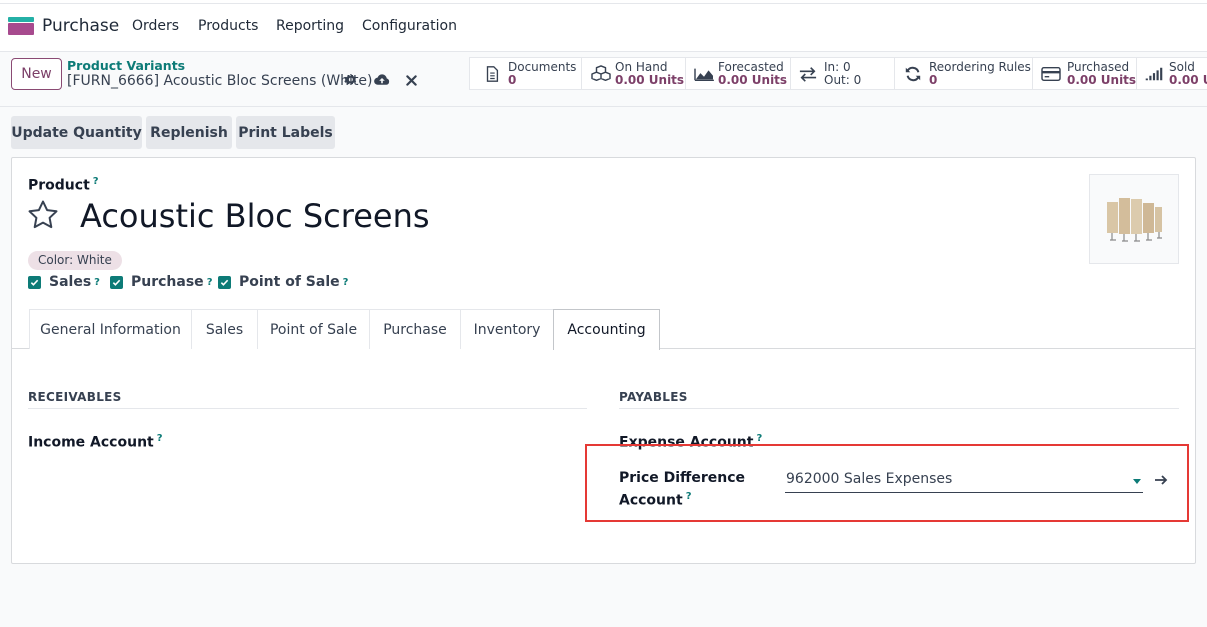 The height and width of the screenshot is (627, 1207). Describe the element at coordinates (542, 67) in the screenshot. I see `smart-button-label: Documents` at that location.